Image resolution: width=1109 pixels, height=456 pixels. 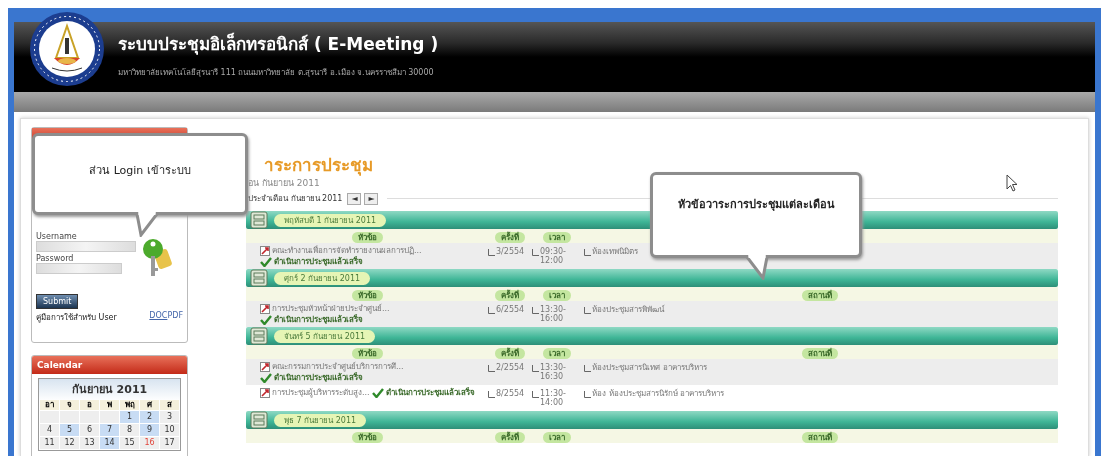 I want to click on meeting-time: 13:30-16:30, so click(x=553, y=372).